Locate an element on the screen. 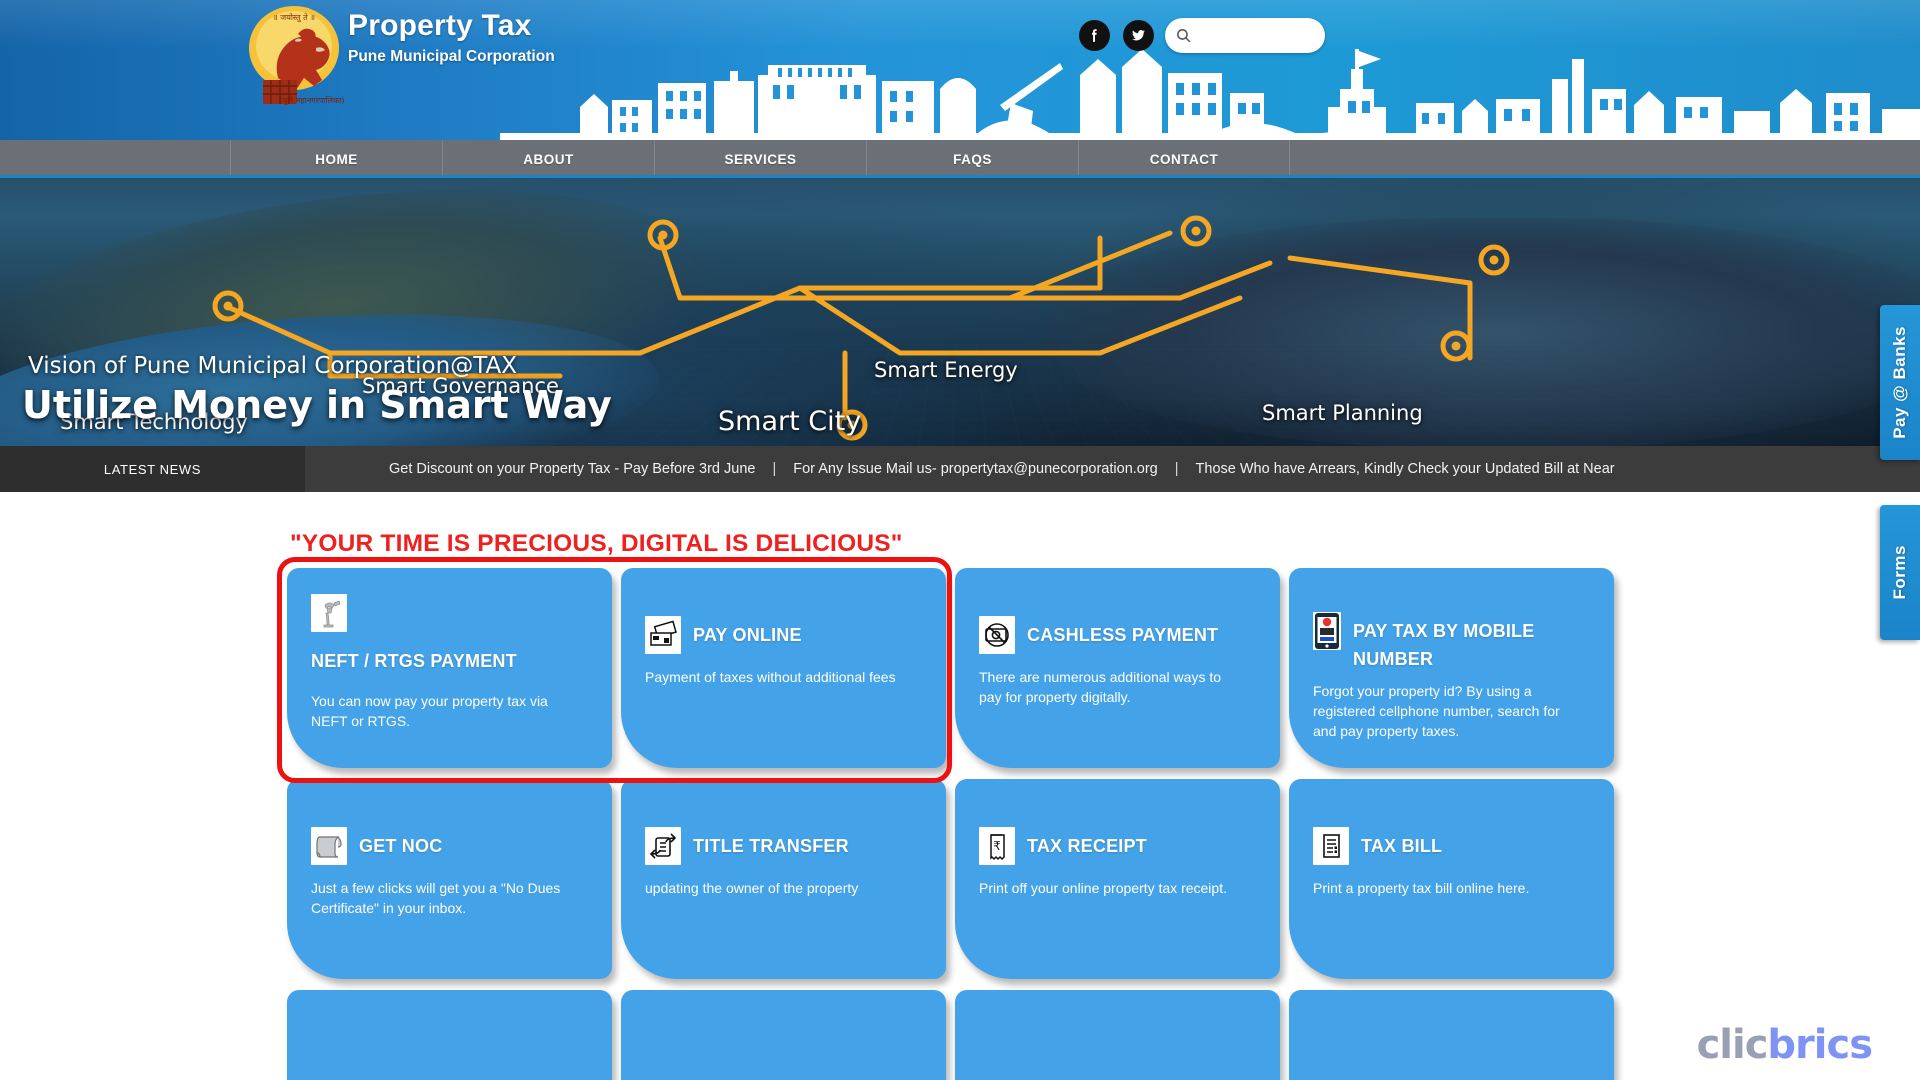 The width and height of the screenshot is (1920, 1080). card-title: TITLE TRANSFER is located at coordinates (771, 846).